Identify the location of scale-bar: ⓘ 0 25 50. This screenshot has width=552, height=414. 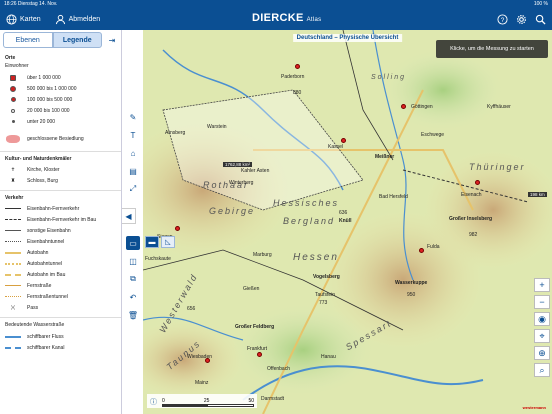
(202, 401).